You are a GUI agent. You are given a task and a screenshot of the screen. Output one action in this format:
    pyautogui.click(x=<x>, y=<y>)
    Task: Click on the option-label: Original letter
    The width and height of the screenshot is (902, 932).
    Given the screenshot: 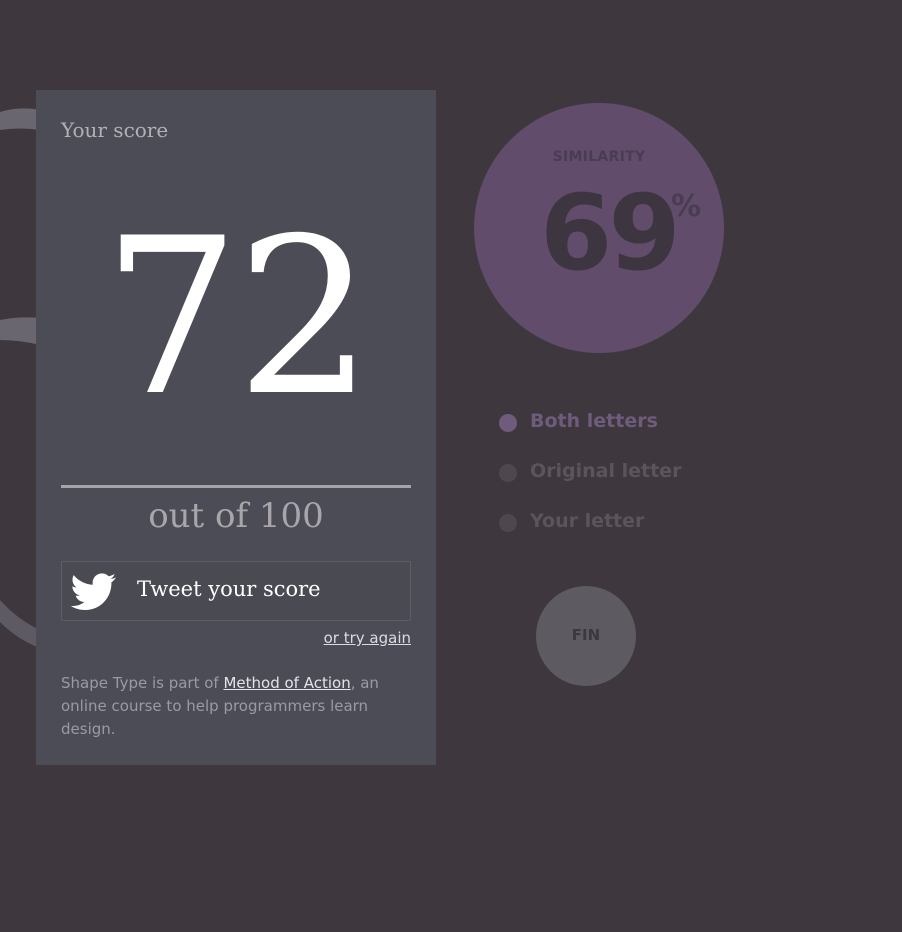 What is the action you would take?
    pyautogui.click(x=606, y=471)
    